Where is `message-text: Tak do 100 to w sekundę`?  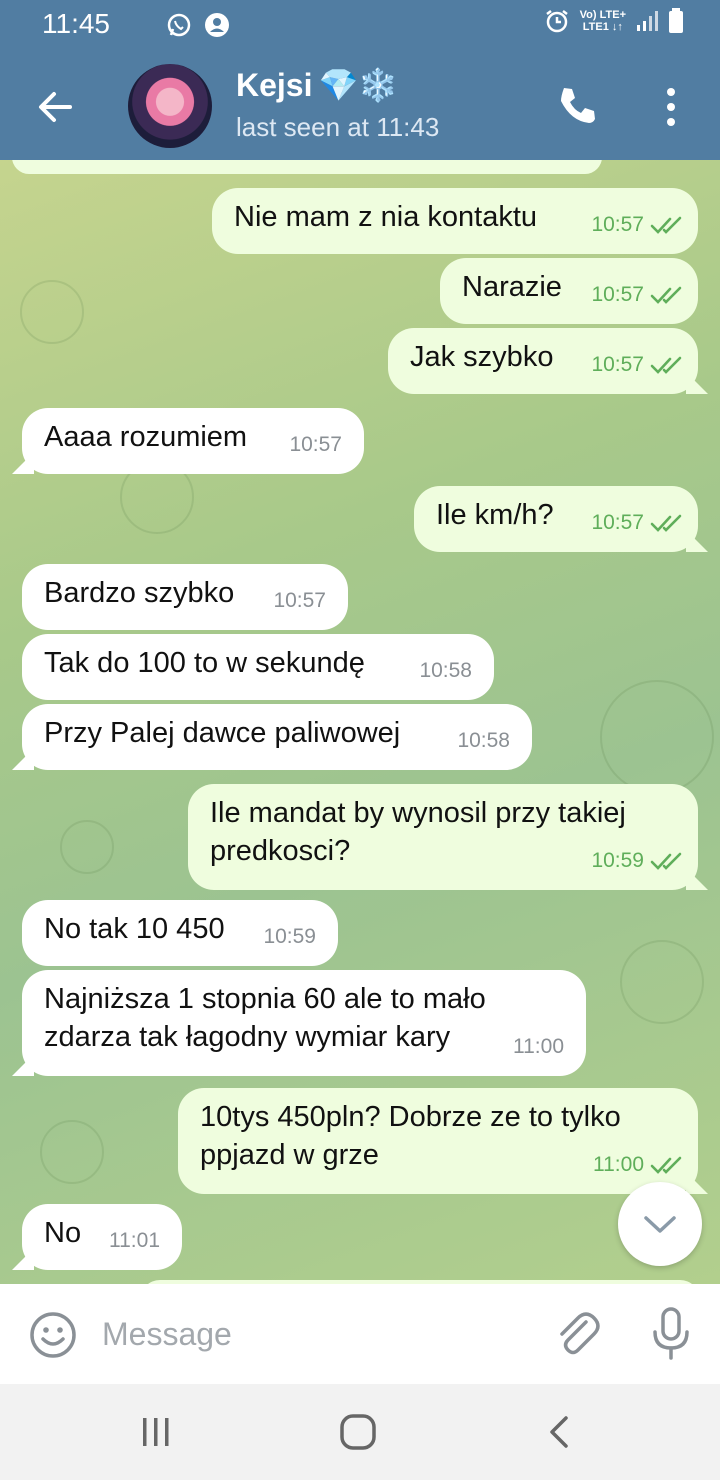
message-text: Tak do 100 to w sekundę is located at coordinates (204, 663).